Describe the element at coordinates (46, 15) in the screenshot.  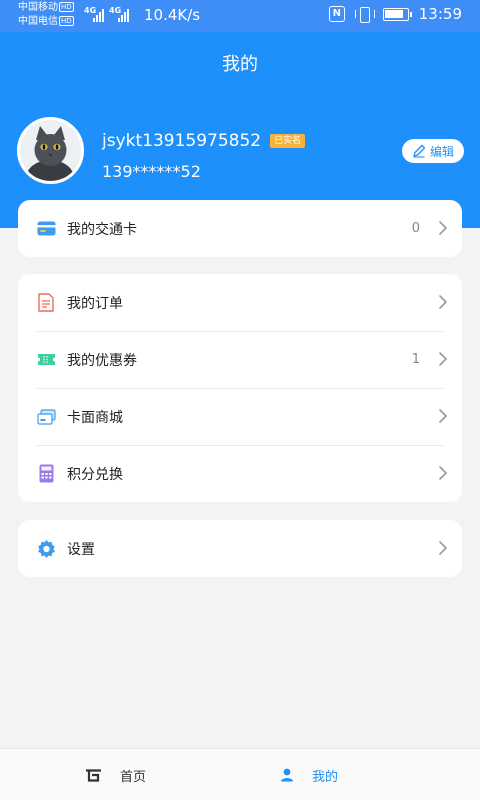
I see `carrier-info: 中国移动 HD 中国电信 HD` at that location.